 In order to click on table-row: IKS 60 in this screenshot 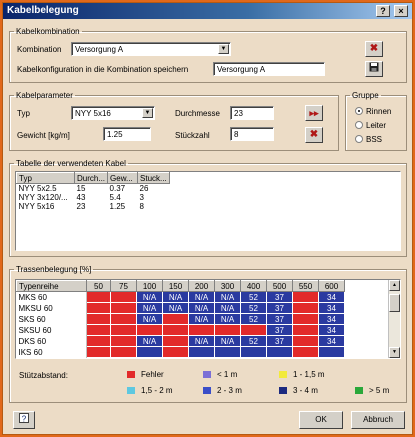, I will do `click(180, 352)`.